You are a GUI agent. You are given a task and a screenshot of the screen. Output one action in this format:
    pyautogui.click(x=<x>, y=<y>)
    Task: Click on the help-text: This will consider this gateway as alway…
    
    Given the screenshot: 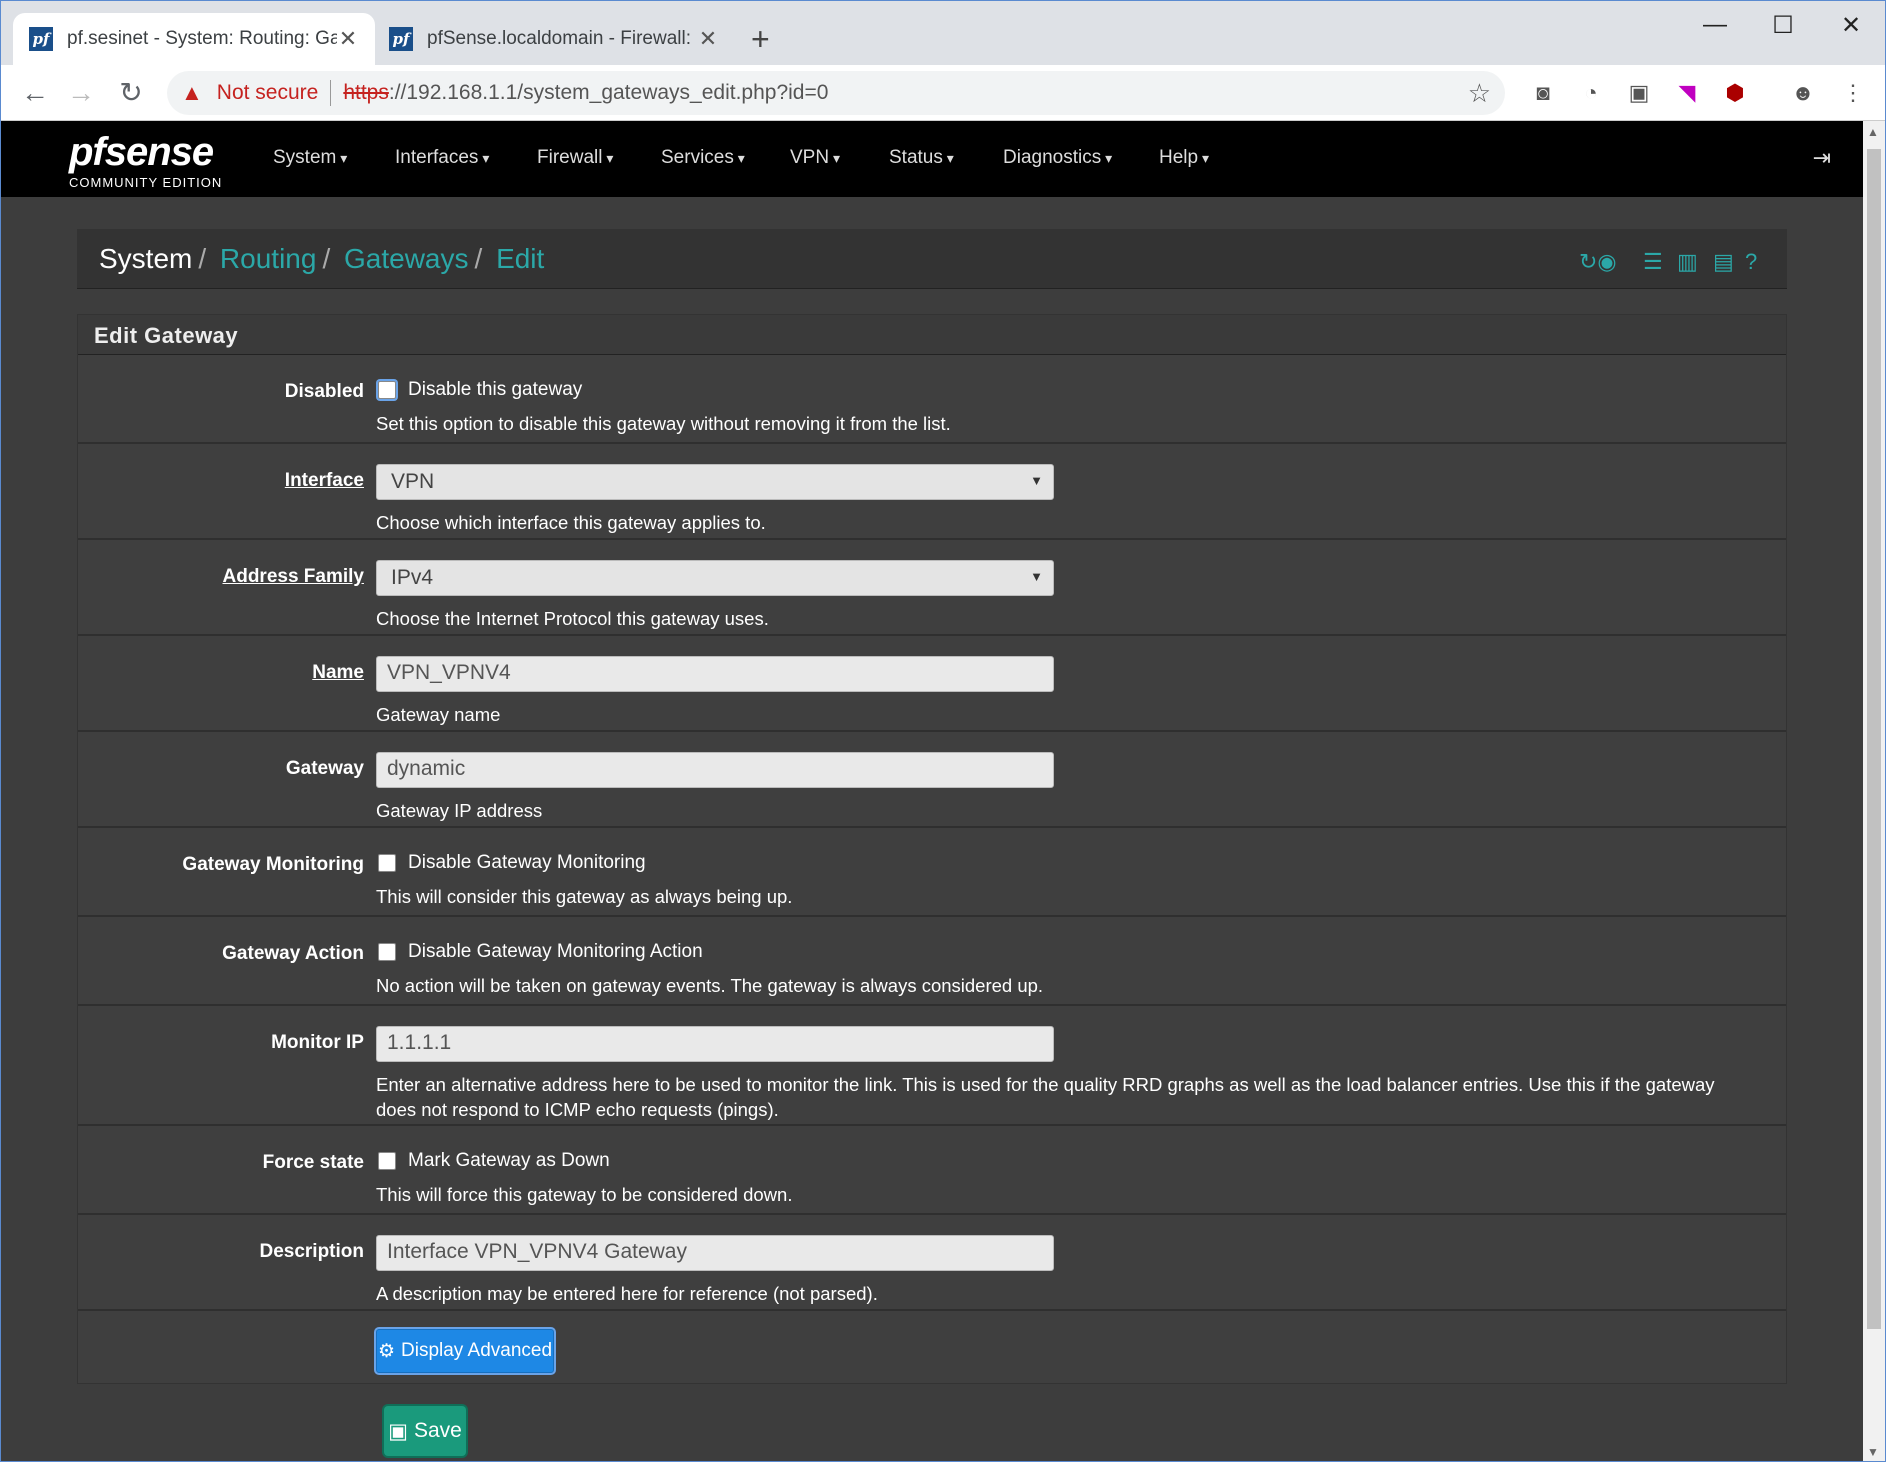 What is the action you would take?
    pyautogui.click(x=584, y=896)
    